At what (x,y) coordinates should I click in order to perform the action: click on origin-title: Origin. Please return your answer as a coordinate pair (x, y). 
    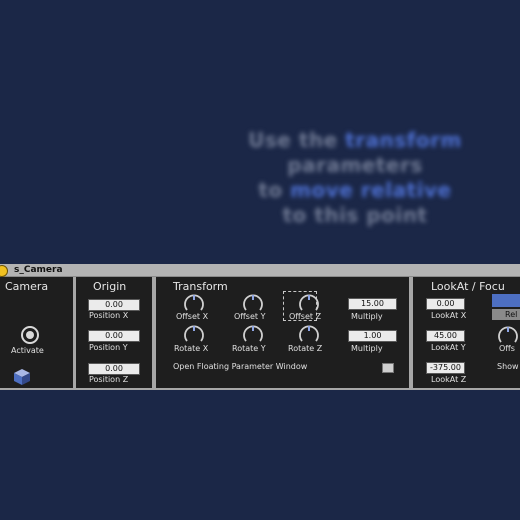
    Looking at the image, I should click on (110, 286).